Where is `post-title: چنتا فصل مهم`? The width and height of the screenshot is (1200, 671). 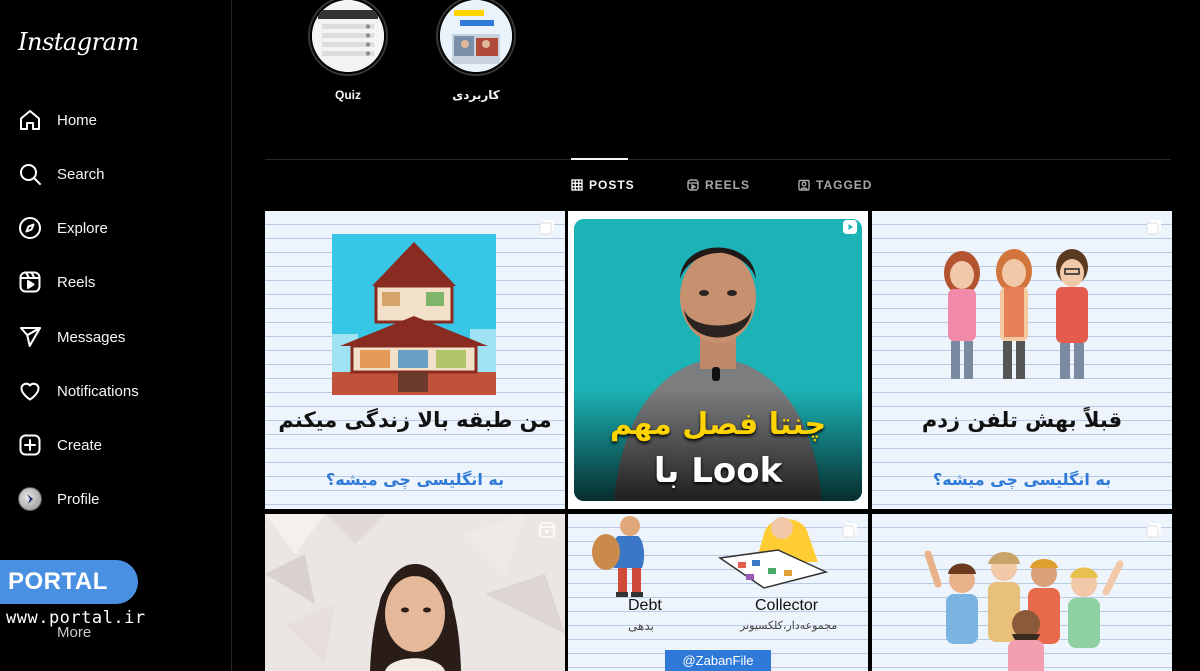
post-title: چنتا فصل مهم is located at coordinates (718, 424).